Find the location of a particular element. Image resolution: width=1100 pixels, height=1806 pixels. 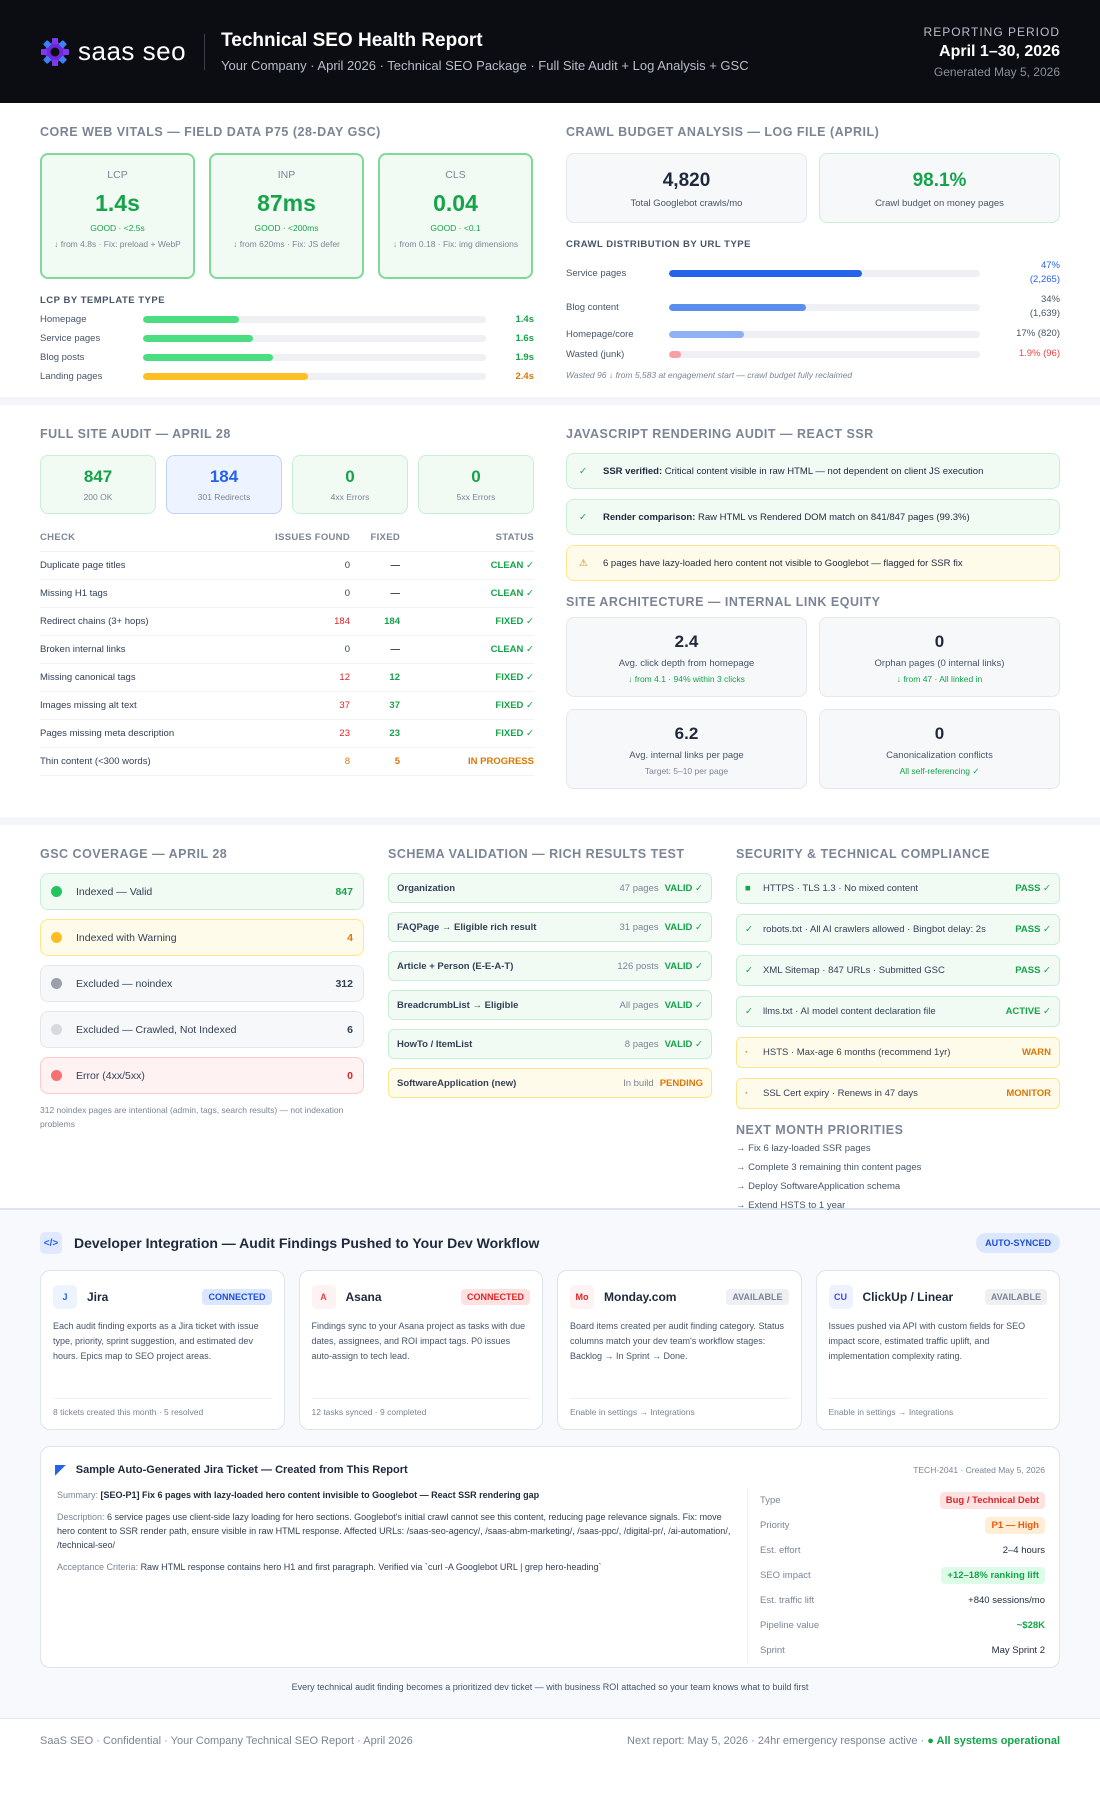

arch-sub: ↓ from 47 · All linked in is located at coordinates (939, 679).